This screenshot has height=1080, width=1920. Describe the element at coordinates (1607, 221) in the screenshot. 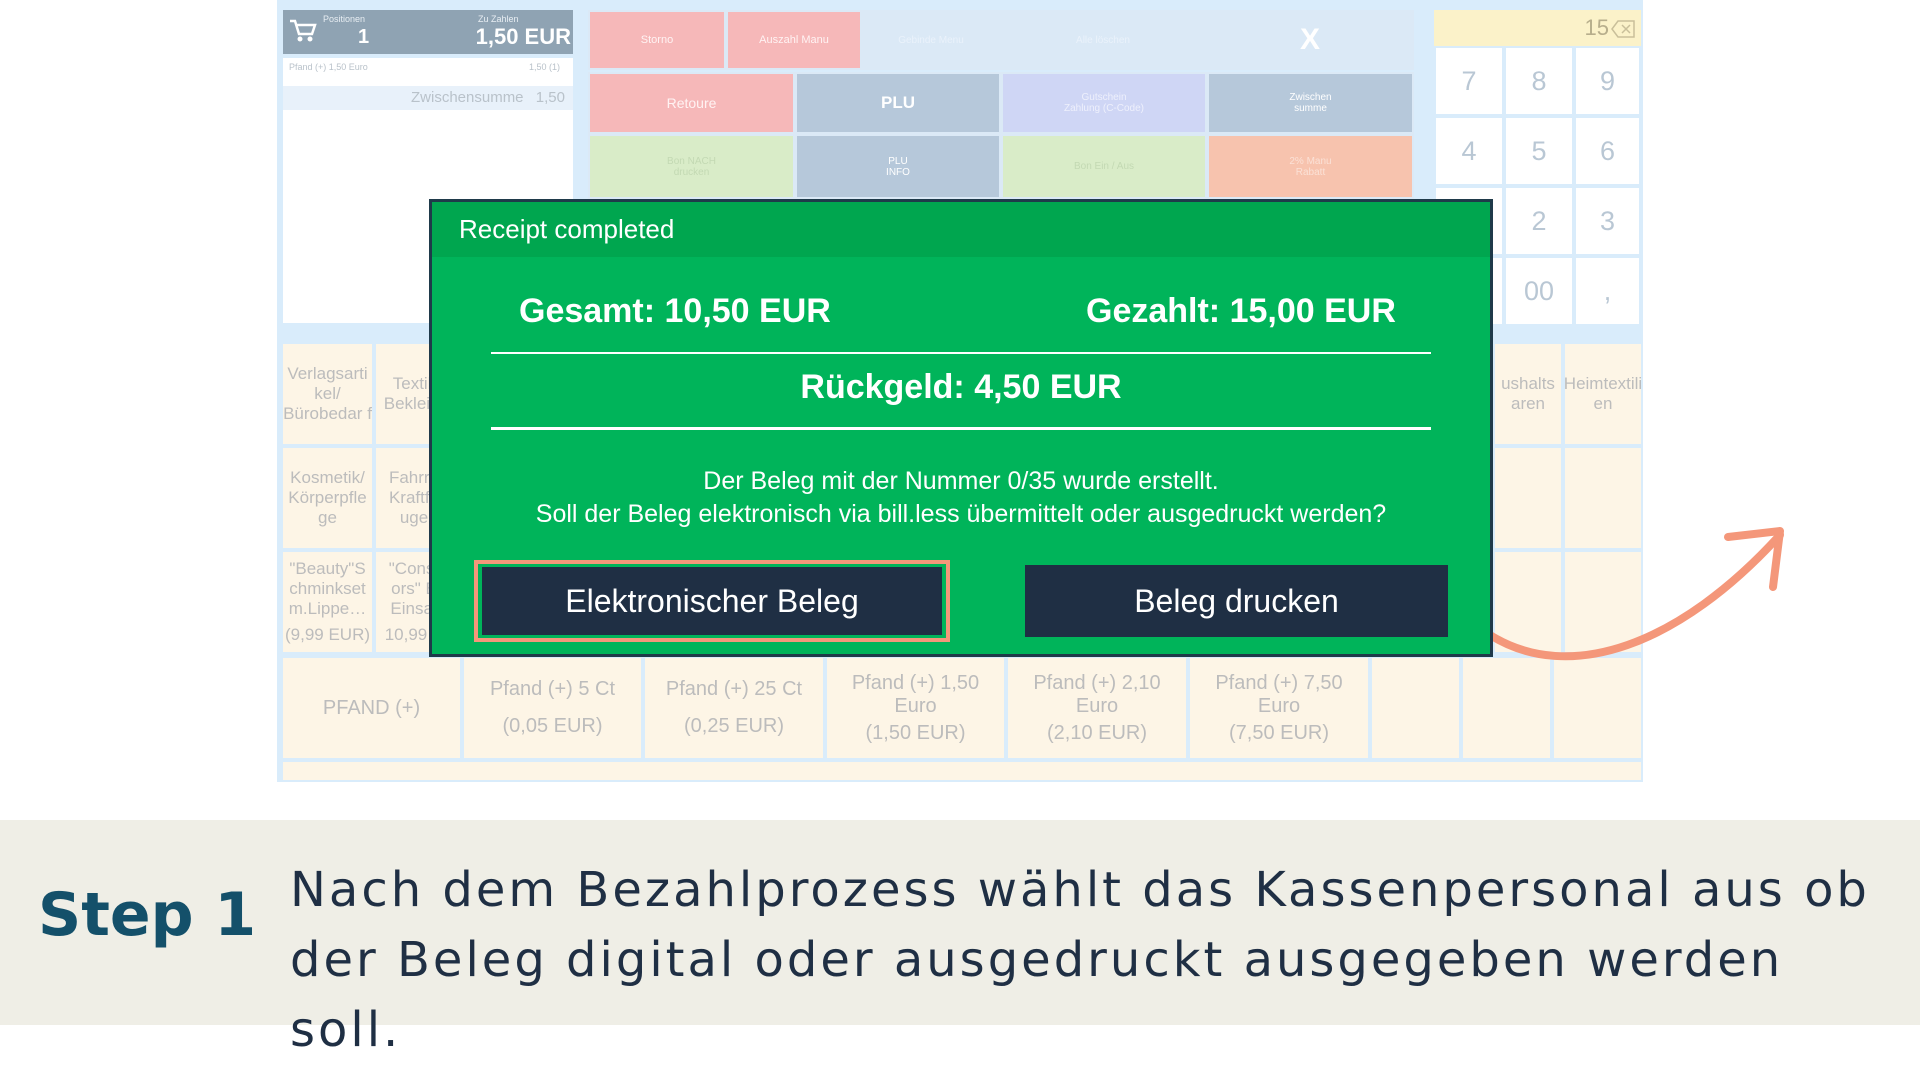

I see `key-3: 3` at that location.